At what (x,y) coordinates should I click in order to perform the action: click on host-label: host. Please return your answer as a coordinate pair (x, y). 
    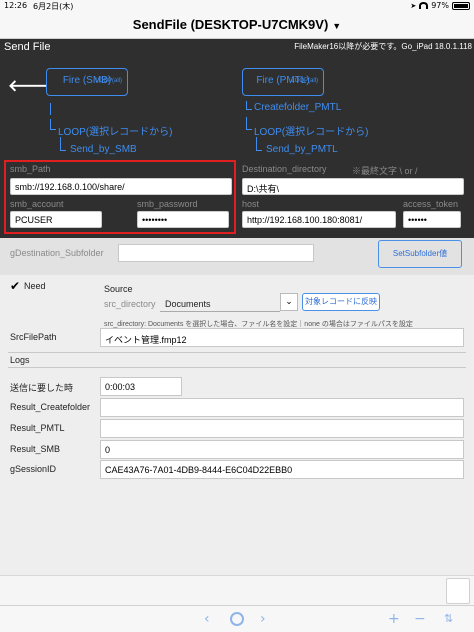
    Looking at the image, I should click on (251, 204).